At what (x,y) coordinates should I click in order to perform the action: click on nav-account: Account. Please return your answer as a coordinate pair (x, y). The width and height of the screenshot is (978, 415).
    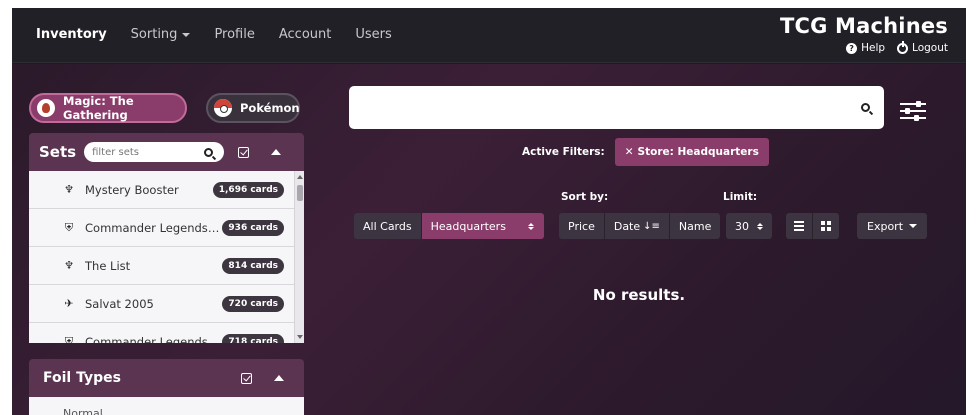
    Looking at the image, I should click on (305, 34).